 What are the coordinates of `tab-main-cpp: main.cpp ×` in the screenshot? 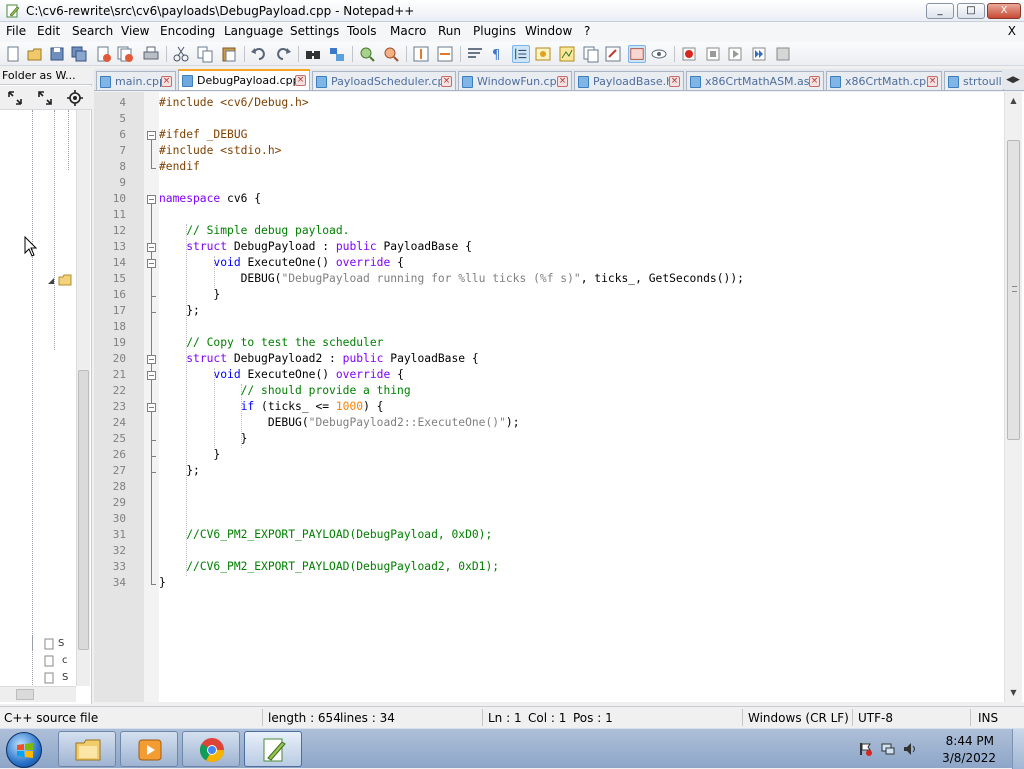 It's located at (136, 80).